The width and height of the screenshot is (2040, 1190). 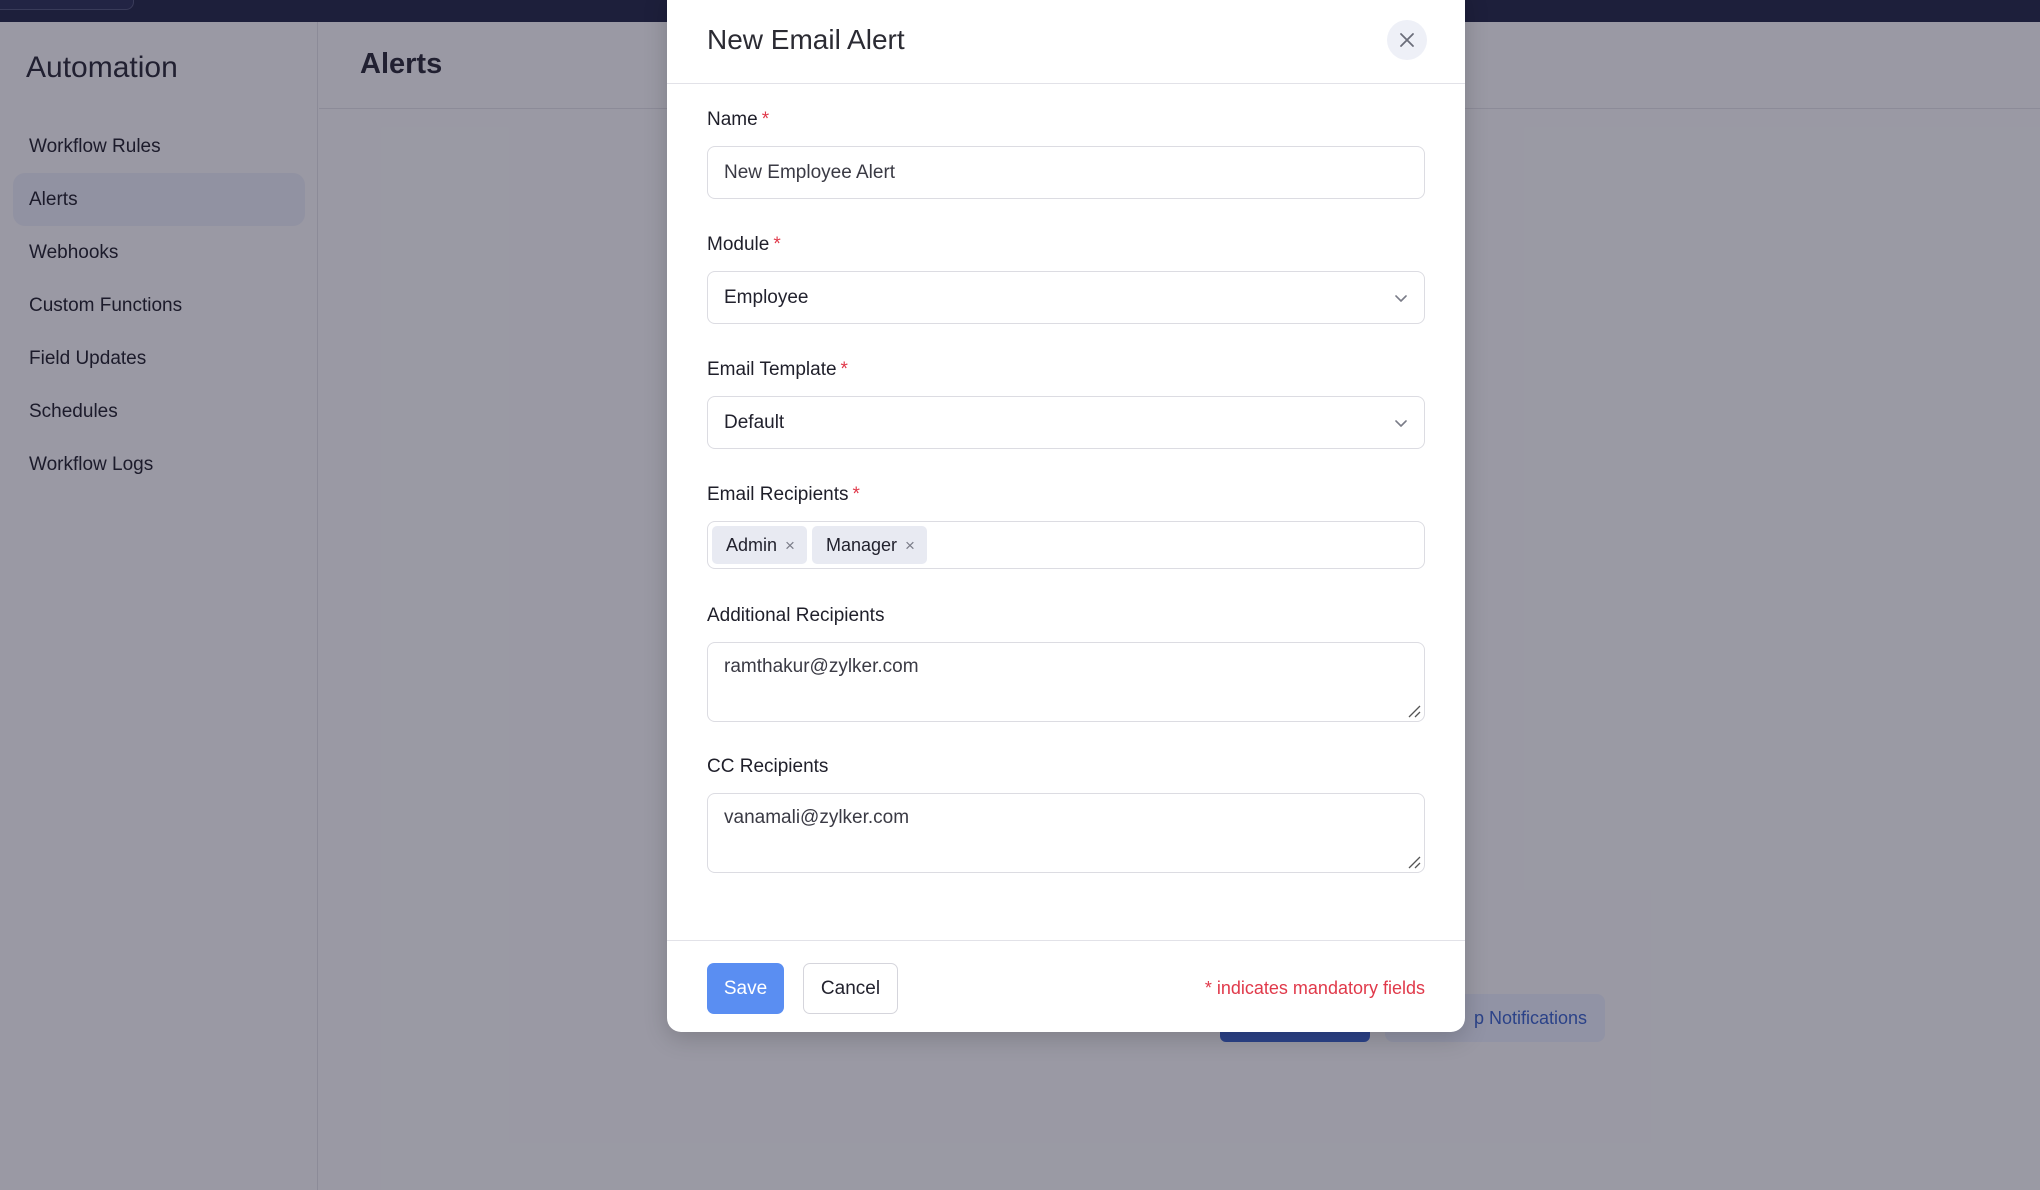 What do you see at coordinates (766, 297) in the screenshot?
I see `module-selected-value: Employee` at bounding box center [766, 297].